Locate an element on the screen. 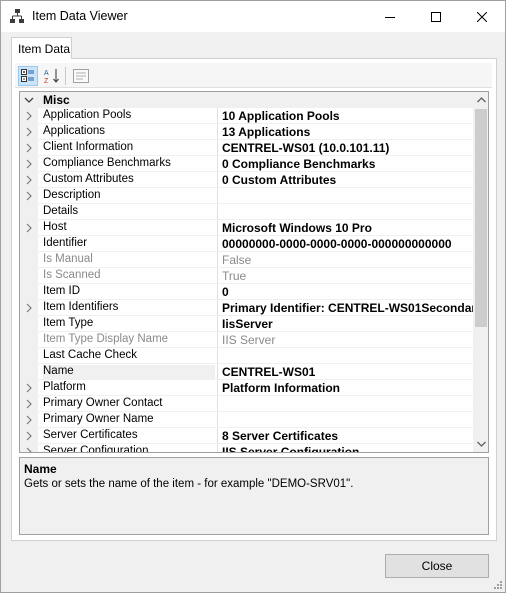 The image size is (506, 593). property-name: Item Identifiers is located at coordinates (81, 307).